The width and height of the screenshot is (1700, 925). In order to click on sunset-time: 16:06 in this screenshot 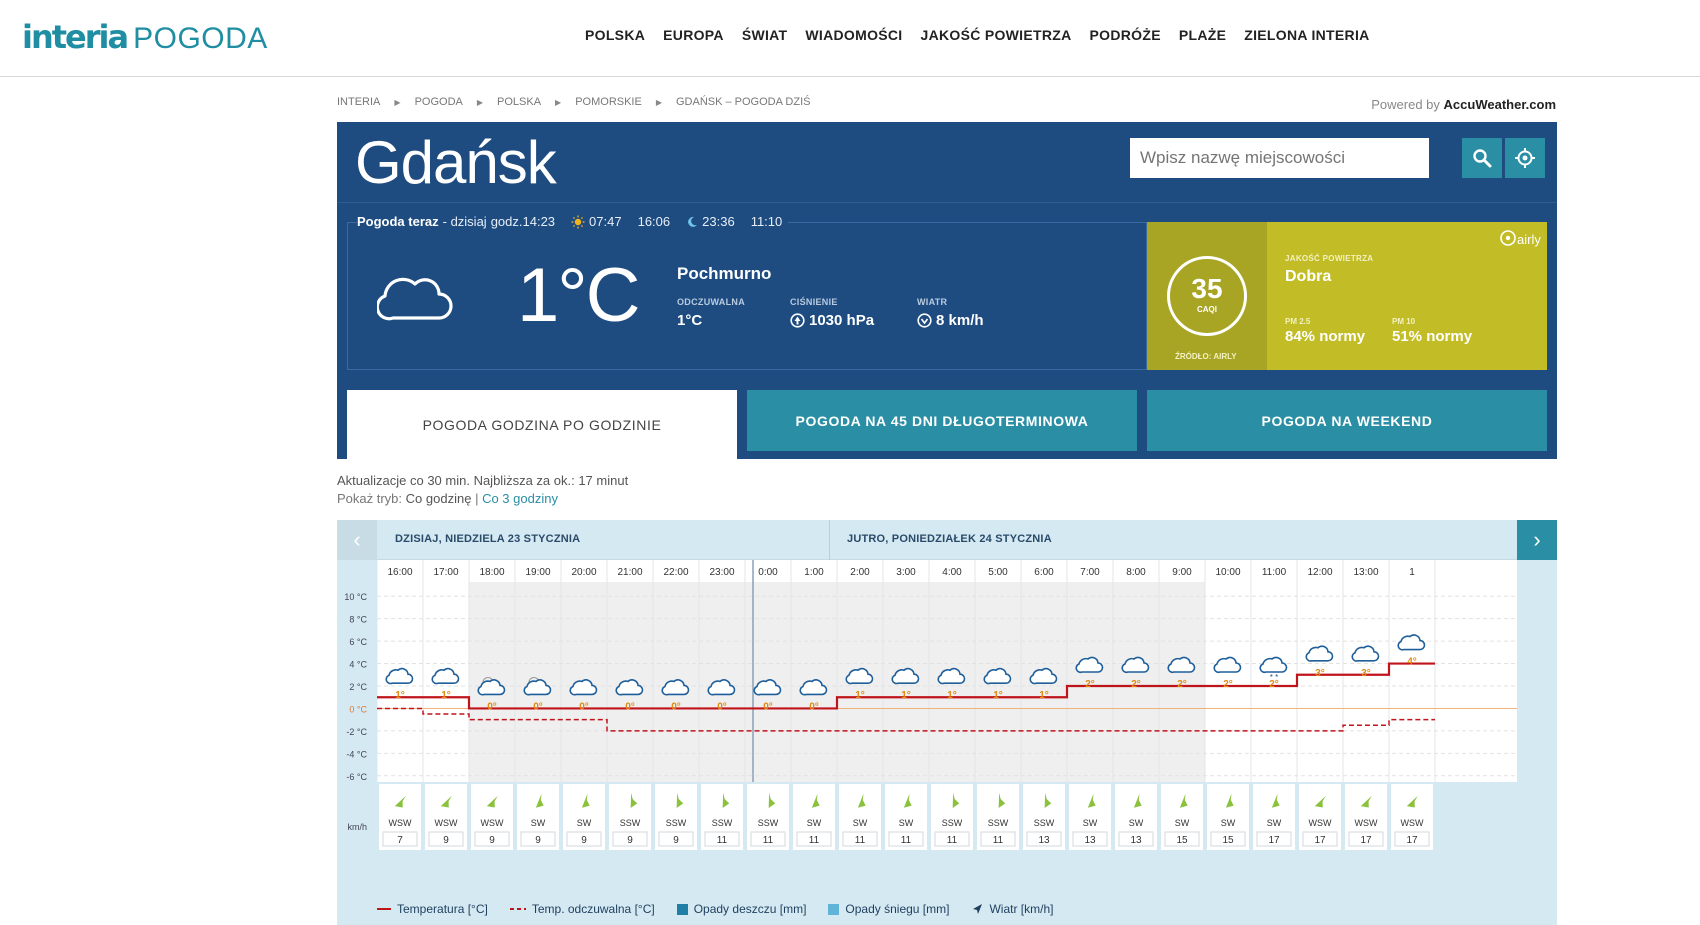, I will do `click(654, 221)`.